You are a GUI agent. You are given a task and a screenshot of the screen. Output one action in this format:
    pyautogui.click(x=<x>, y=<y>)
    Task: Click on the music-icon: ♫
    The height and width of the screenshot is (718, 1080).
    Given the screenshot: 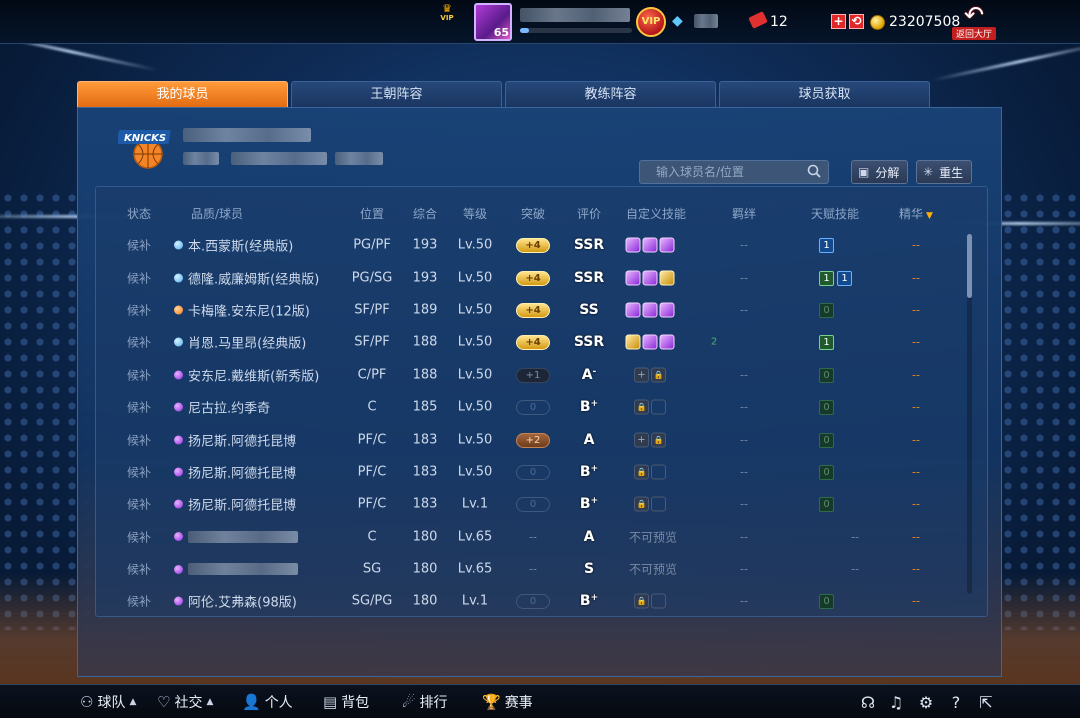 What is the action you would take?
    pyautogui.click(x=896, y=703)
    